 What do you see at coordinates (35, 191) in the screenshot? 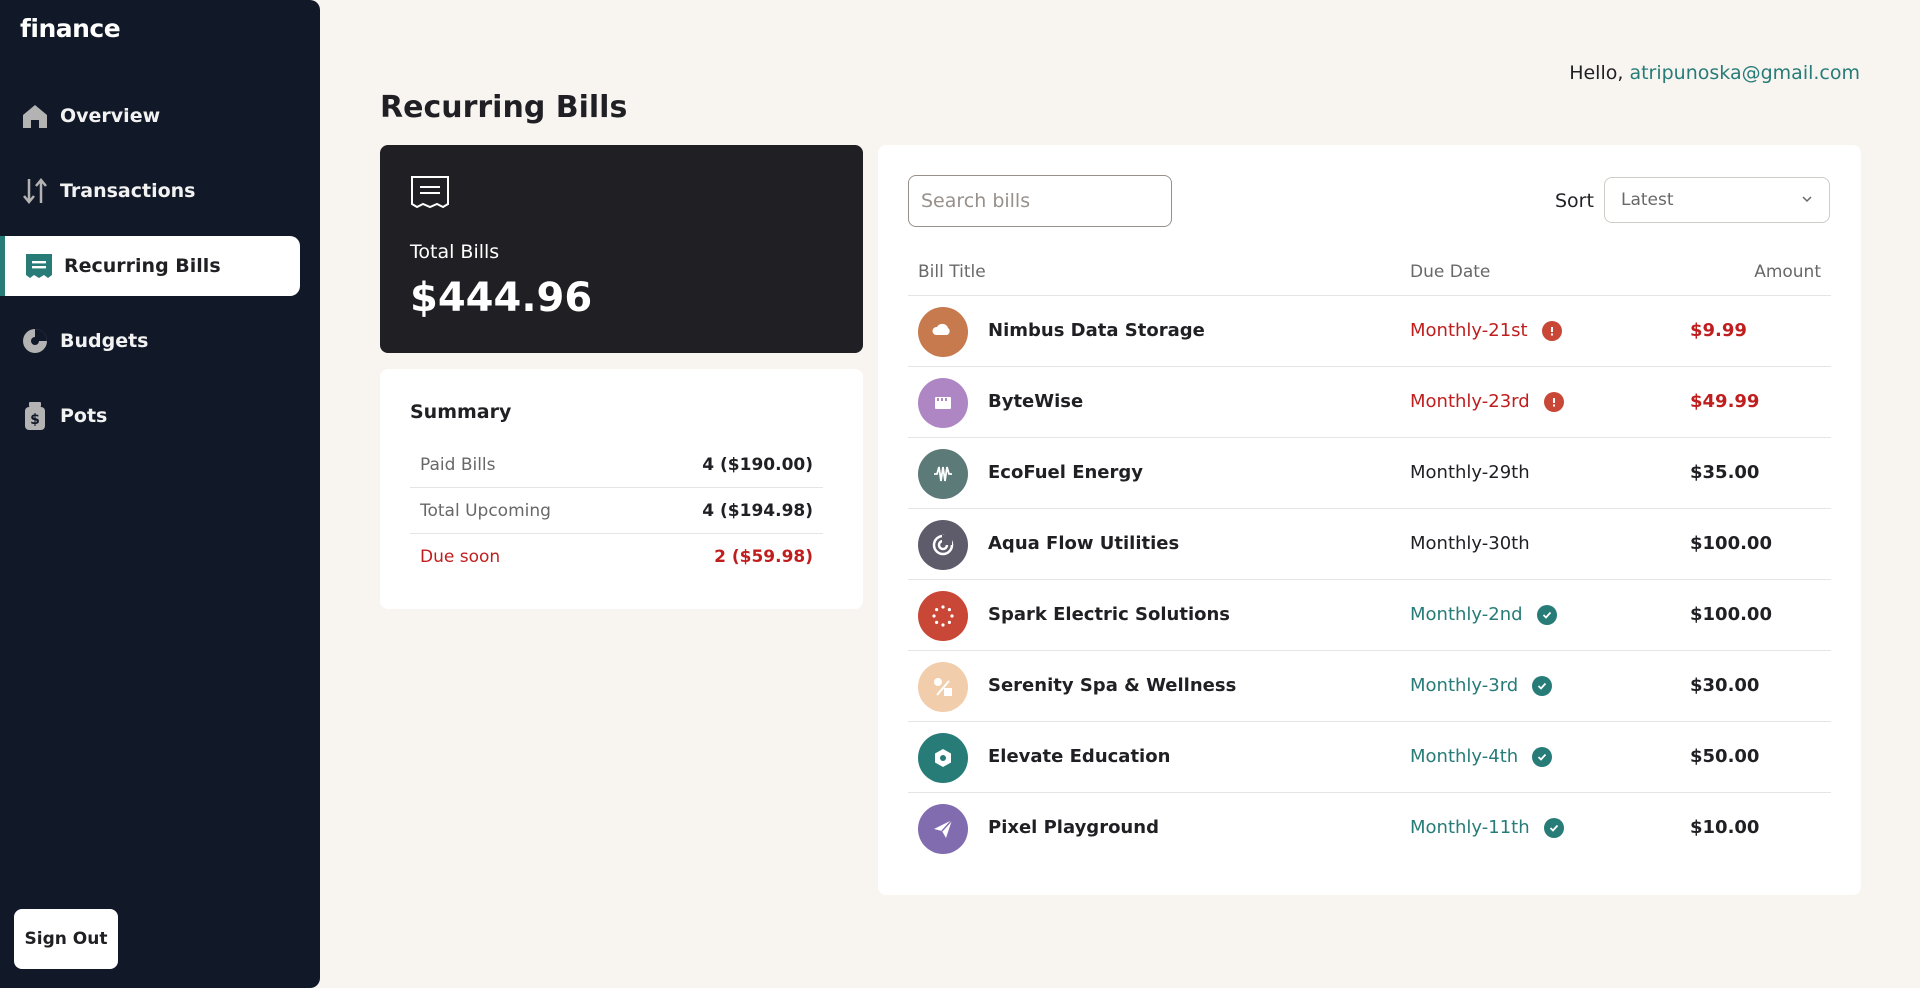
I see `arrows-updown-icon` at bounding box center [35, 191].